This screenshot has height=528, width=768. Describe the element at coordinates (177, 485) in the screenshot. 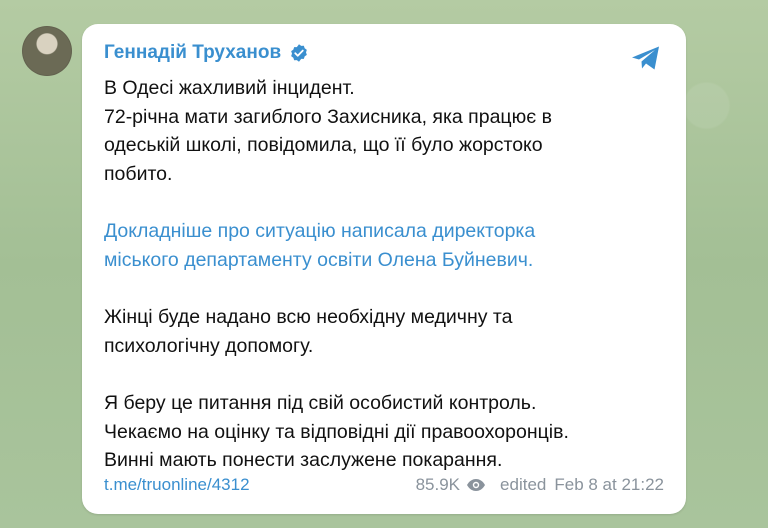

I see `post-link: t.me/truonline/4312` at that location.